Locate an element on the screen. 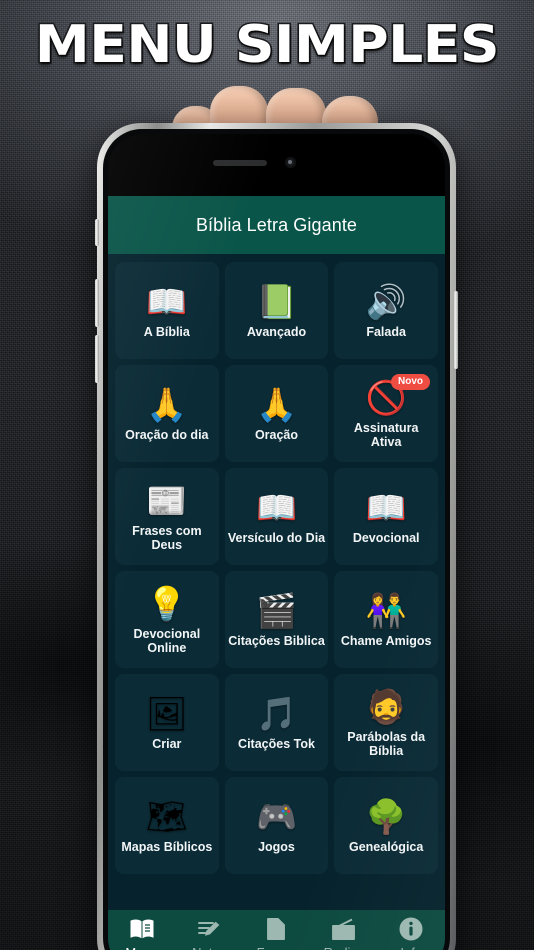 This screenshot has height=950, width=534. menu-tile-devocional: 📖 Devocional is located at coordinates (386, 516).